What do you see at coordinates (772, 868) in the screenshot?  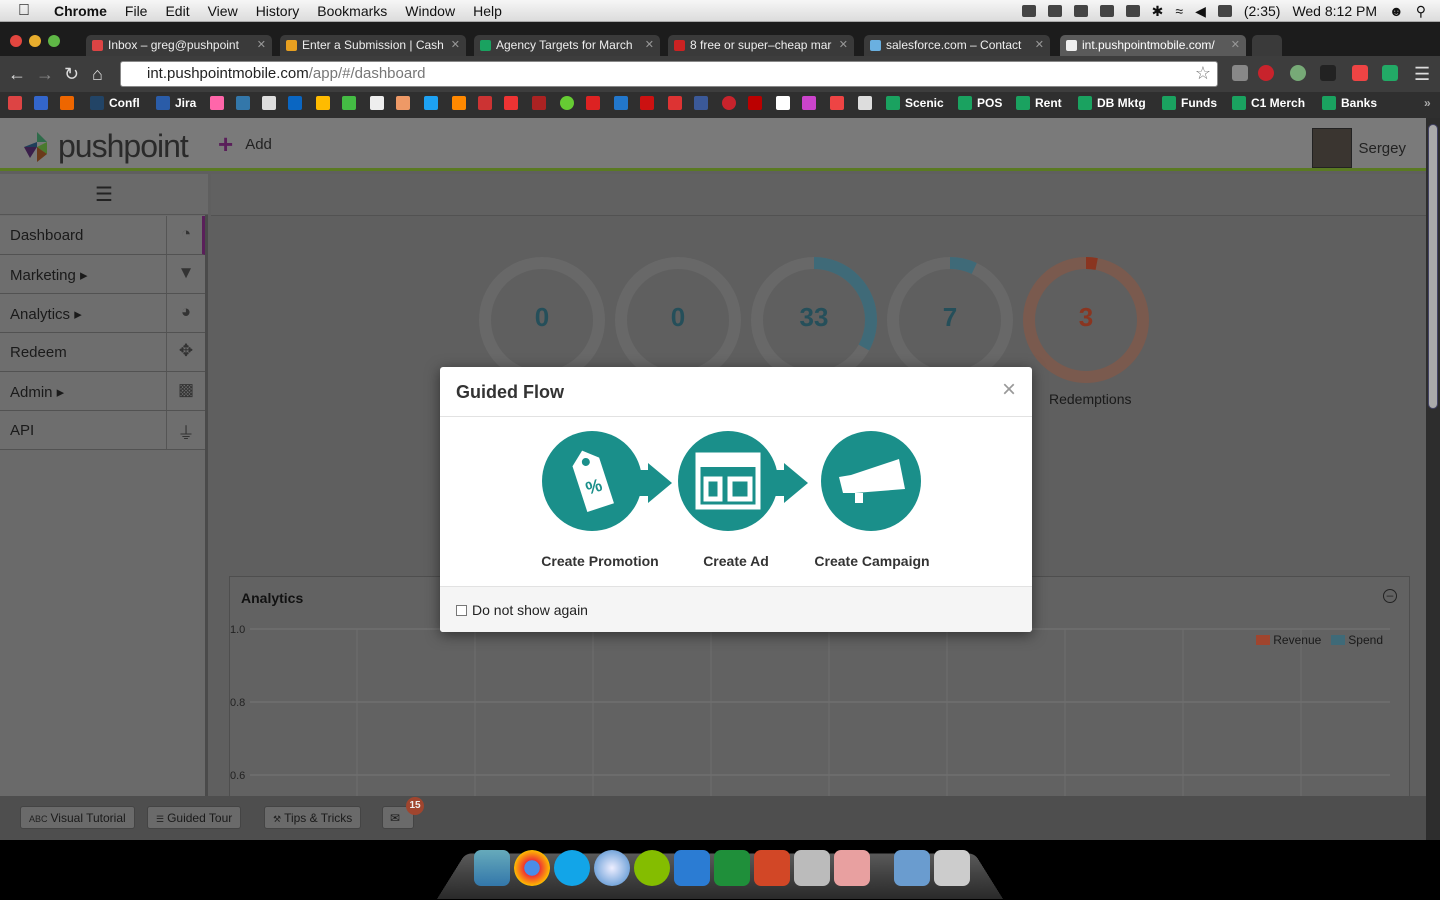 I see `powerpoint-icon` at bounding box center [772, 868].